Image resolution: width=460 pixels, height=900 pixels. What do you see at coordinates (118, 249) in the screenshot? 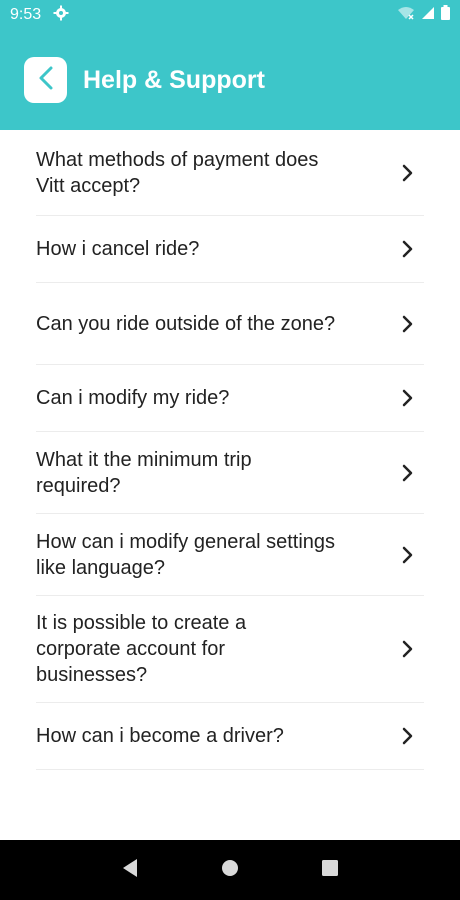
I see `faq-question: How i cancel ride?` at bounding box center [118, 249].